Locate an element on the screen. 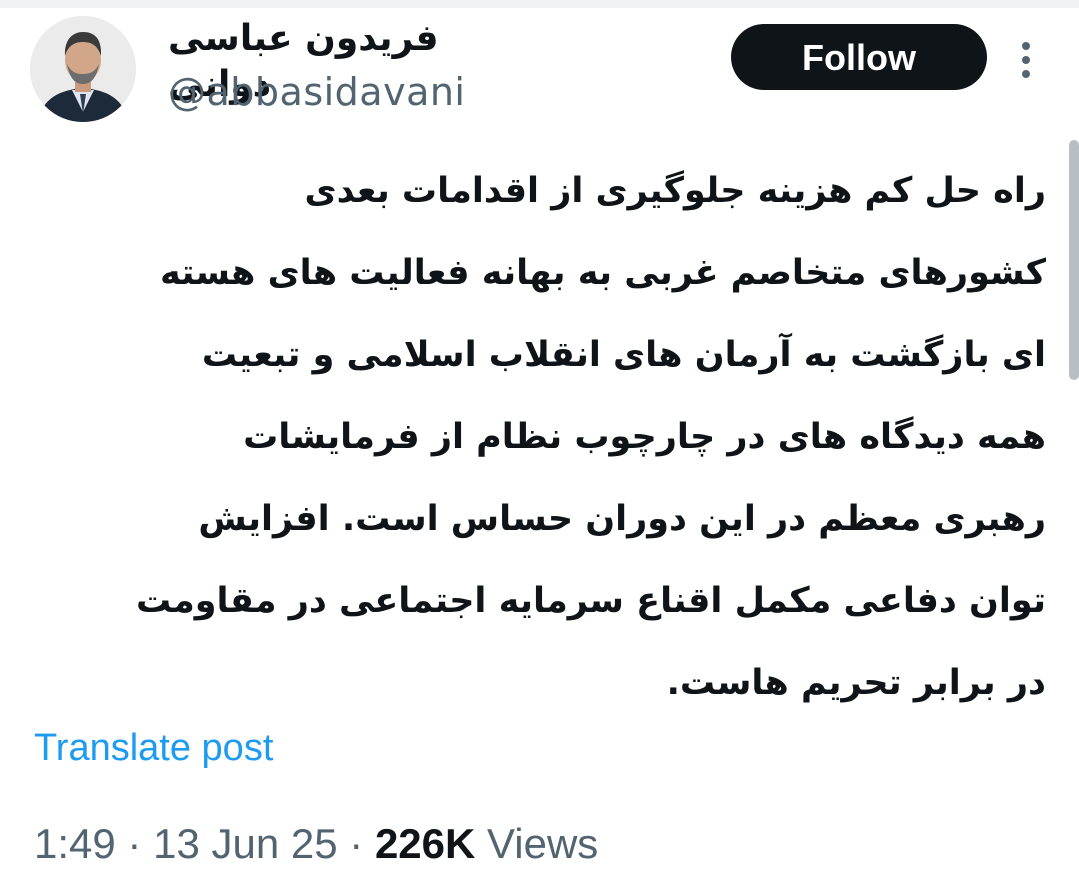 This screenshot has height=886, width=1079. tweet-date: 13 Jun 25 is located at coordinates (245, 843).